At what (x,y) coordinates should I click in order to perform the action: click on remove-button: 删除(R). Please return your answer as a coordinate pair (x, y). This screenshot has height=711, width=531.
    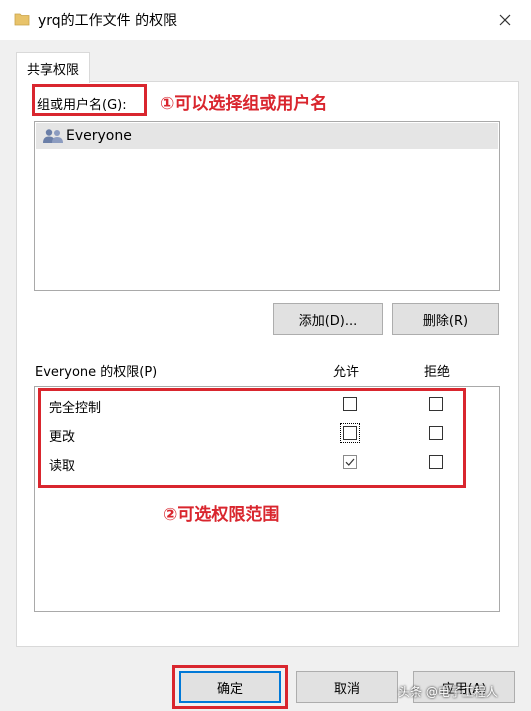
    Looking at the image, I should click on (445, 319).